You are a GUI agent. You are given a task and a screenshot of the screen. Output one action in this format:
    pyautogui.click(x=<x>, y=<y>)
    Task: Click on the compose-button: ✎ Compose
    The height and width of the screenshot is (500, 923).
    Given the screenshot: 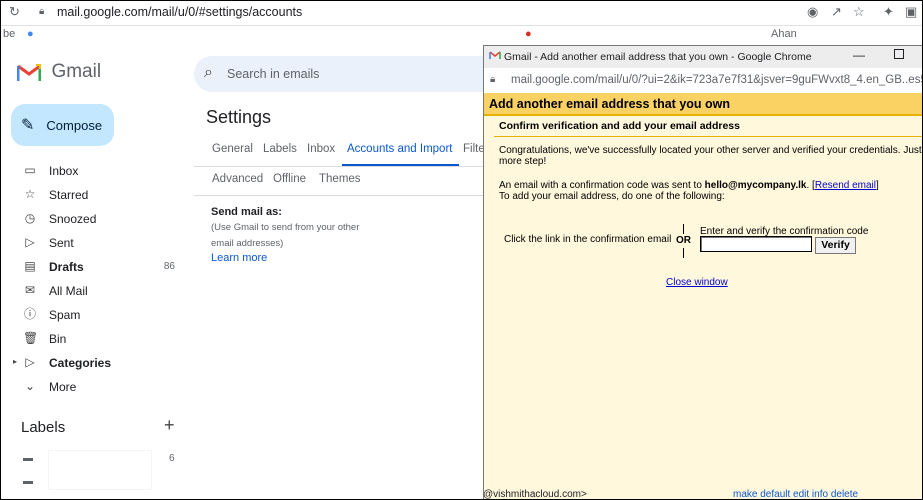 What is the action you would take?
    pyautogui.click(x=62, y=125)
    